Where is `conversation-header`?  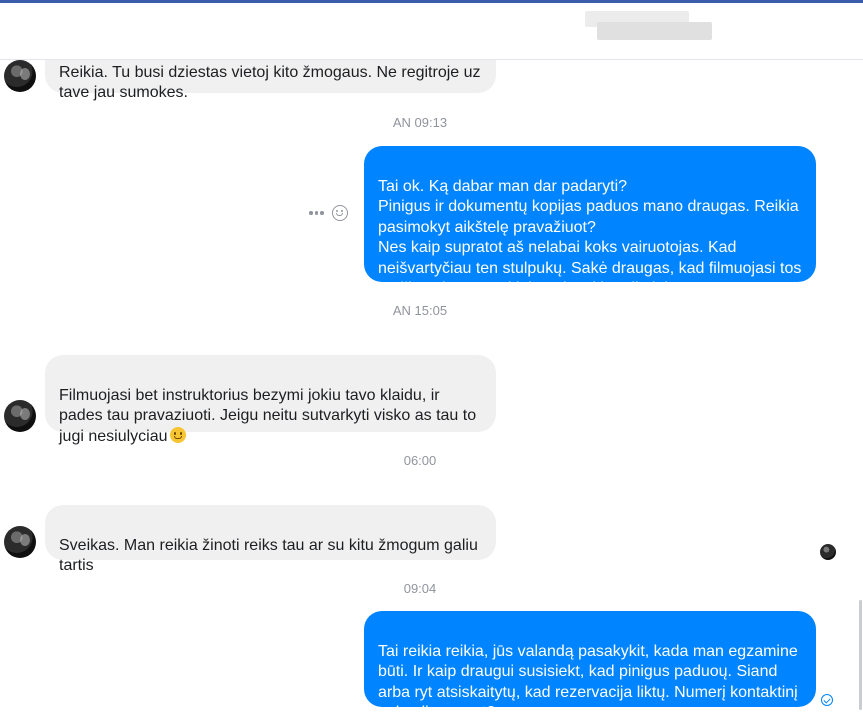 conversation-header is located at coordinates (431, 31).